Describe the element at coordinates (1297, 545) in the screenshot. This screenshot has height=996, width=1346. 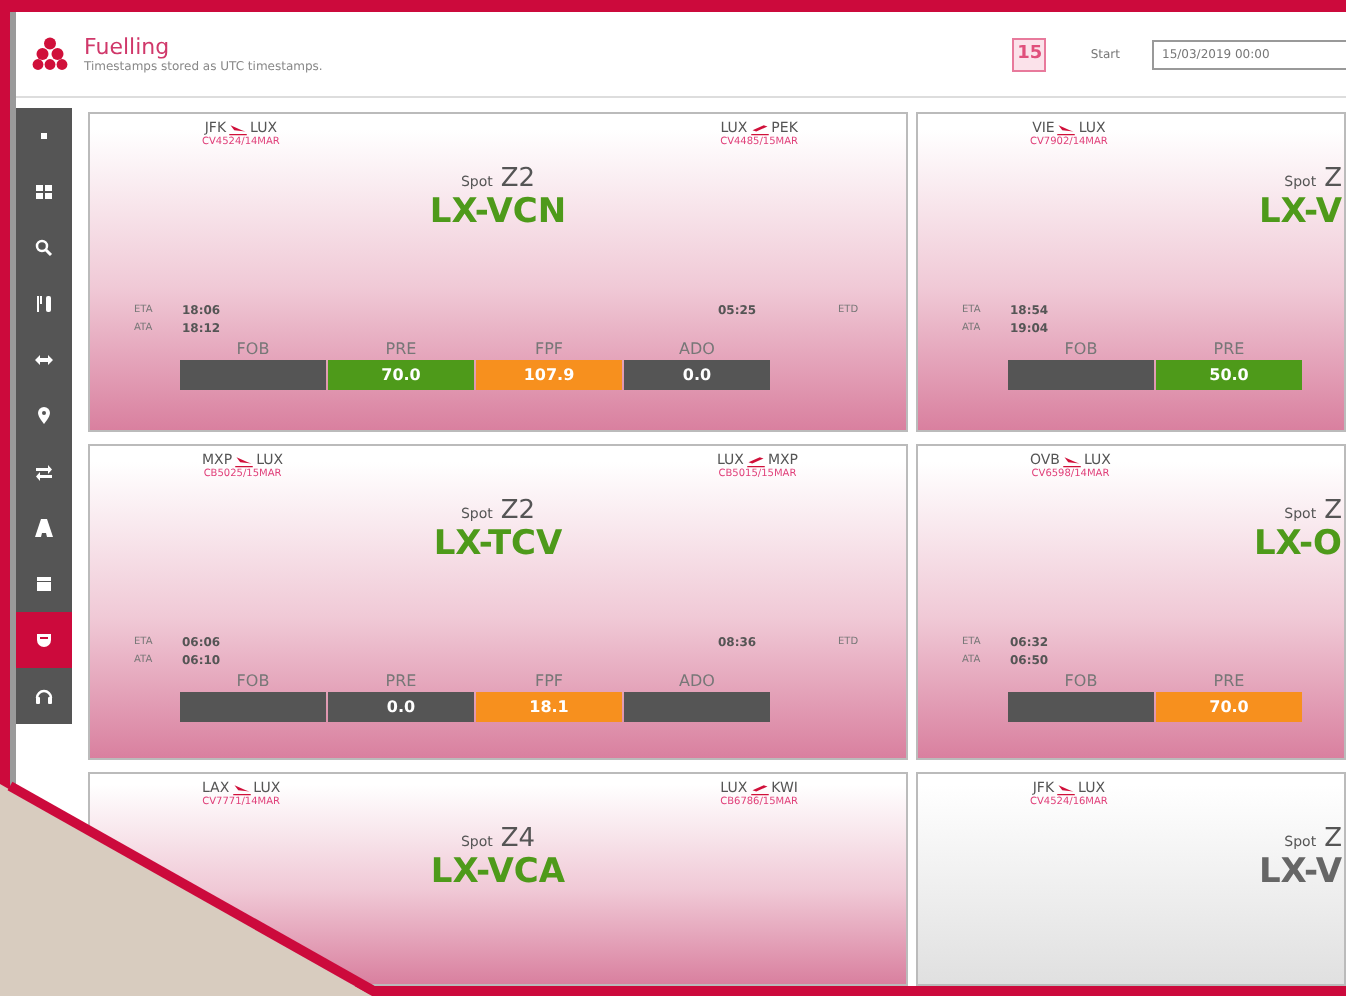
I see `aircraft-registration: LX-O` at that location.